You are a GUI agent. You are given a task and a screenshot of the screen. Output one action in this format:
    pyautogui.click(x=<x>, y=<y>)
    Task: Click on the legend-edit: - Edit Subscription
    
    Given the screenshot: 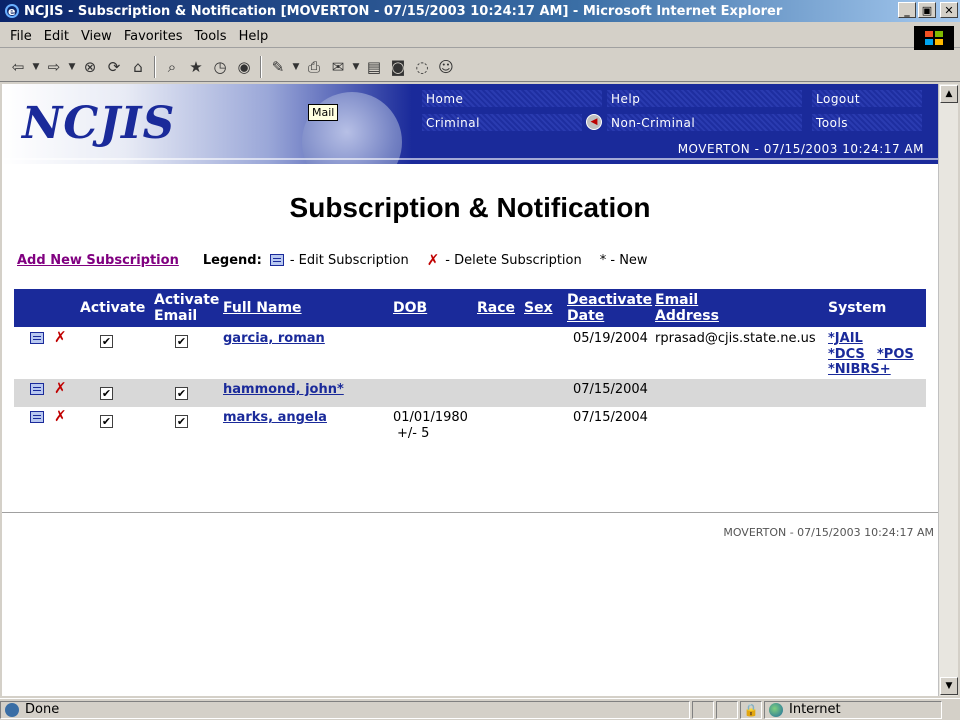 What is the action you would take?
    pyautogui.click(x=339, y=260)
    